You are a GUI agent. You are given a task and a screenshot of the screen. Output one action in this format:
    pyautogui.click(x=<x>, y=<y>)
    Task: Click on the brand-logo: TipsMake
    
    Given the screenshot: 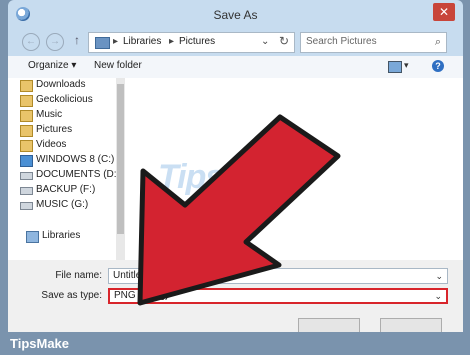 What is the action you would take?
    pyautogui.click(x=40, y=343)
    